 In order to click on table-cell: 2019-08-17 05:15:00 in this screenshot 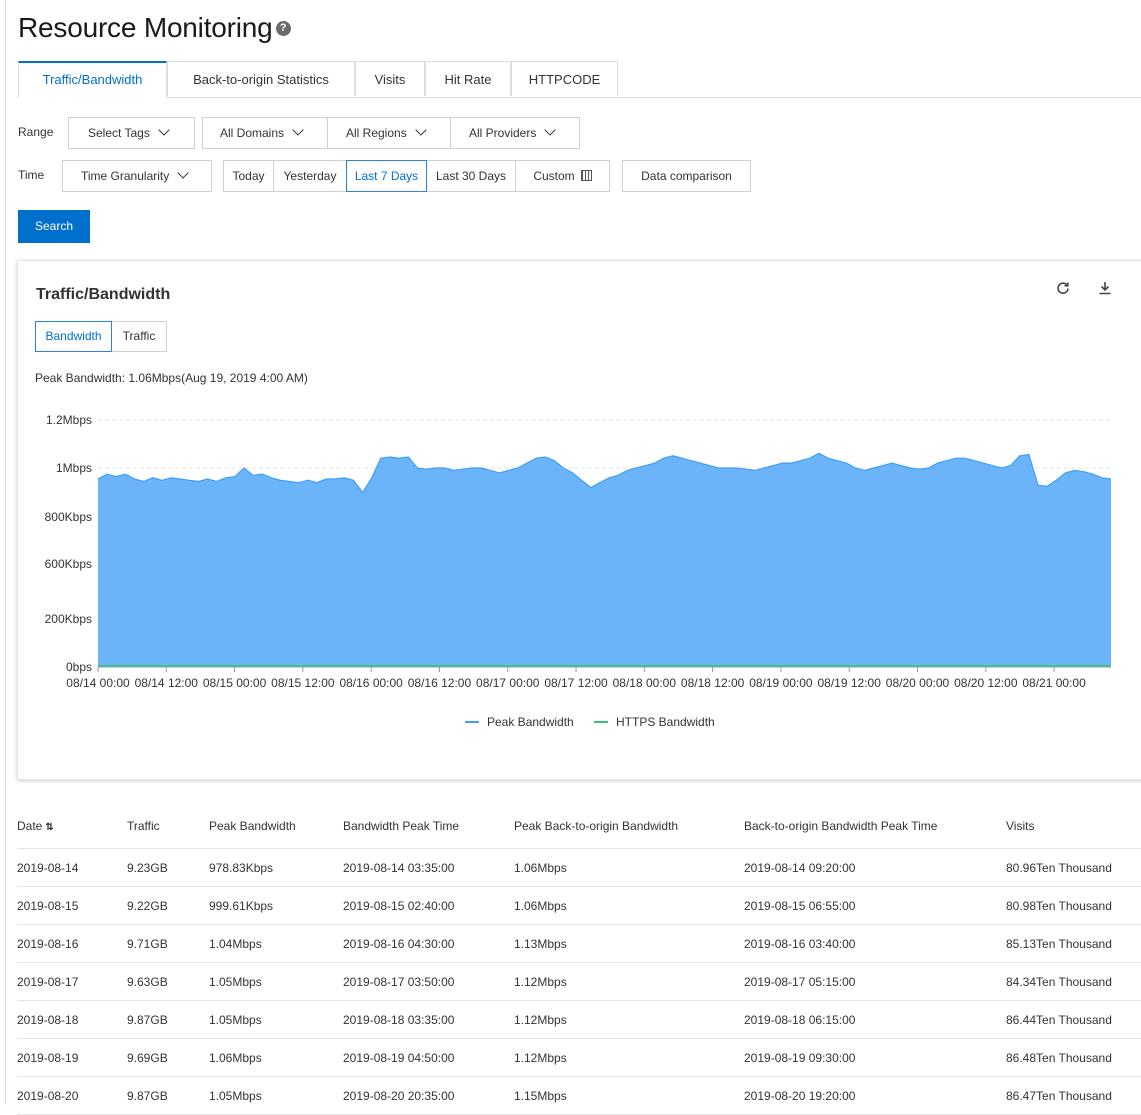, I will do `click(875, 981)`.